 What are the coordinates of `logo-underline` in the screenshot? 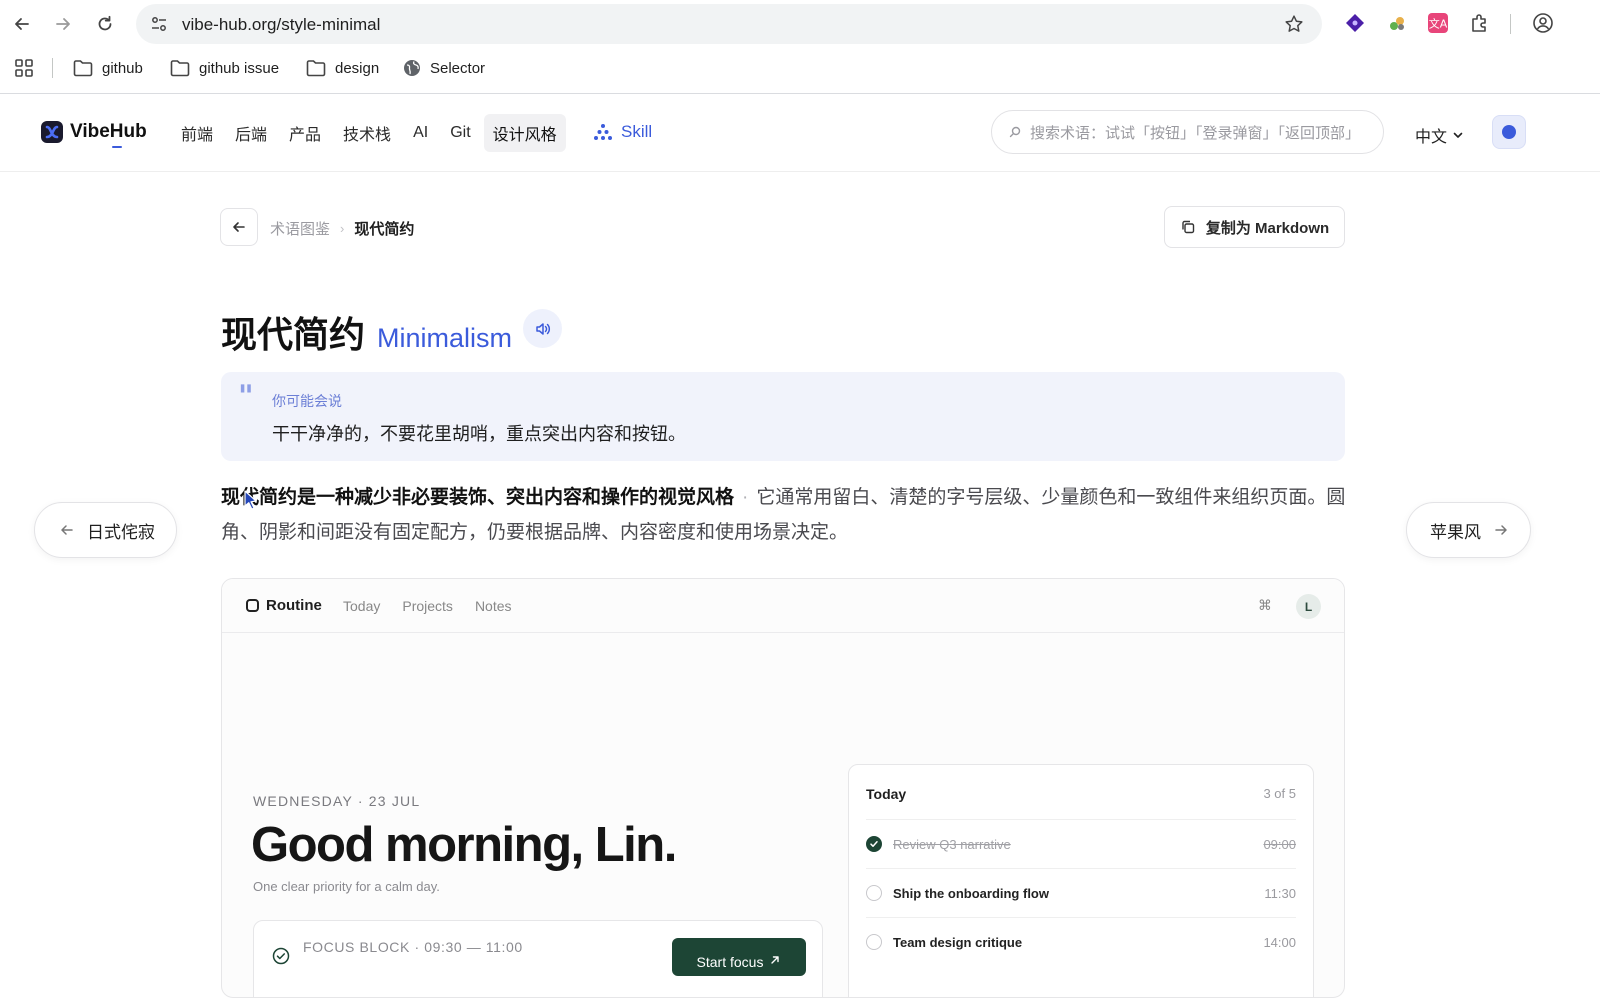 It's located at (117, 147).